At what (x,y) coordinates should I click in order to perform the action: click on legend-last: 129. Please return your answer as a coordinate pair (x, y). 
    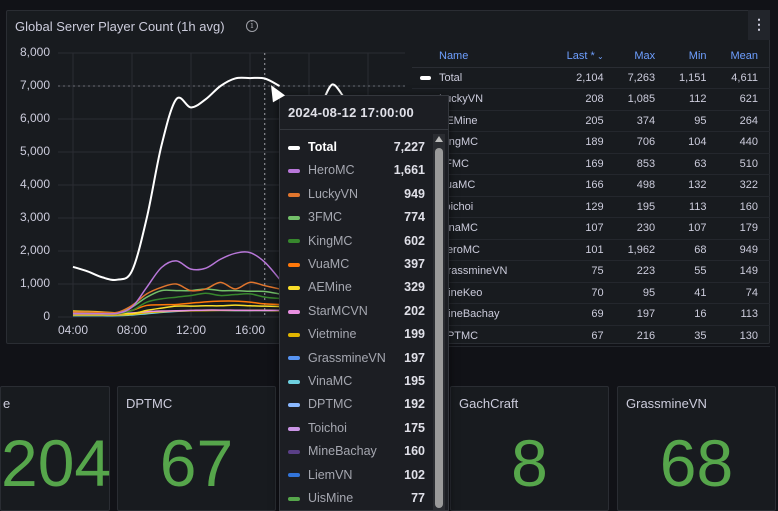
    Looking at the image, I should click on (583, 207).